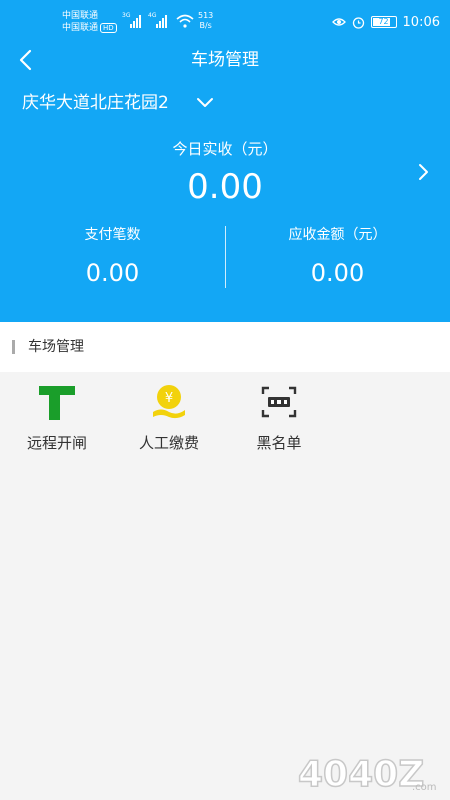 Image resolution: width=450 pixels, height=800 pixels. Describe the element at coordinates (337, 273) in the screenshot. I see `receivable-amount-value: 0.00` at that location.